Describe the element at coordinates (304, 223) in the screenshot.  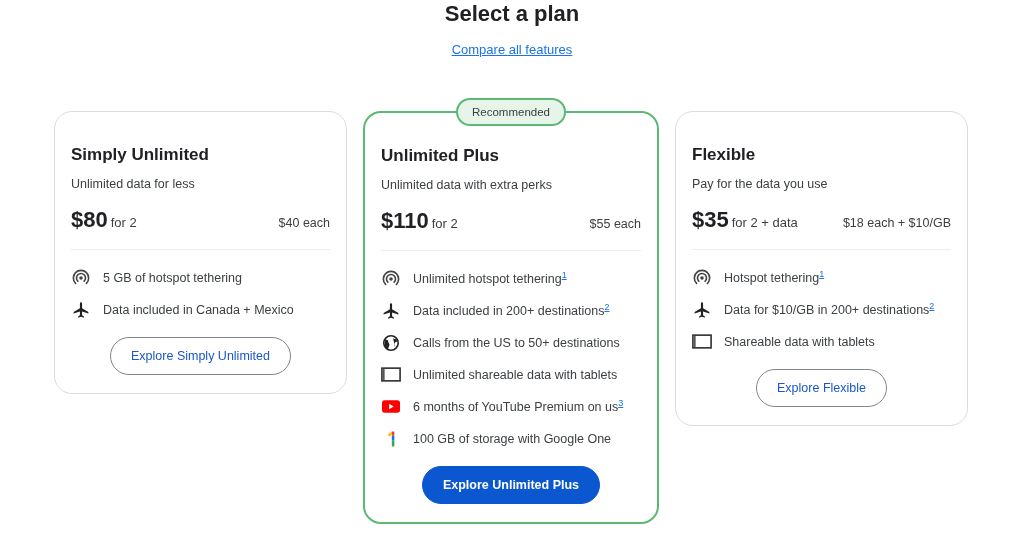
I see `per-line-price: $40 each` at that location.